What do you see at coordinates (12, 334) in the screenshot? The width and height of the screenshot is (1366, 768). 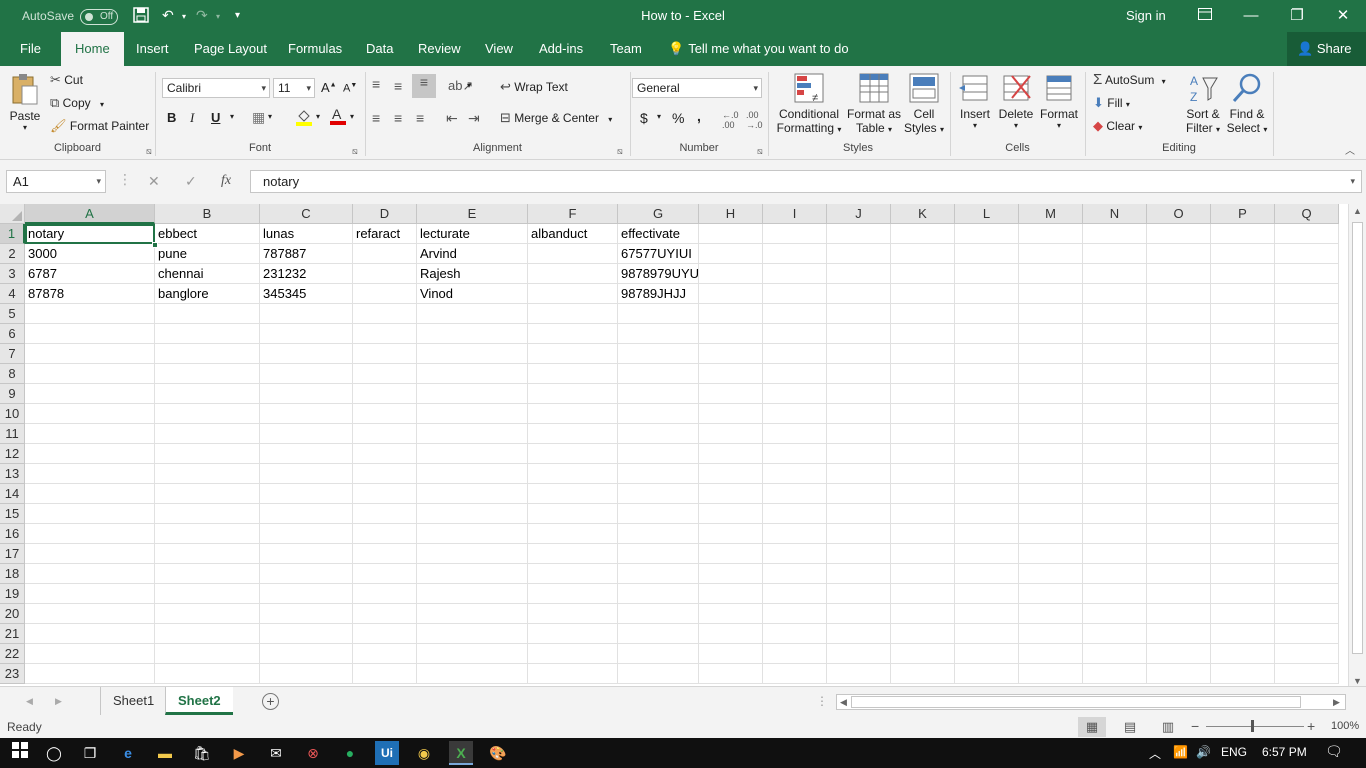 I see `row-header: 6` at bounding box center [12, 334].